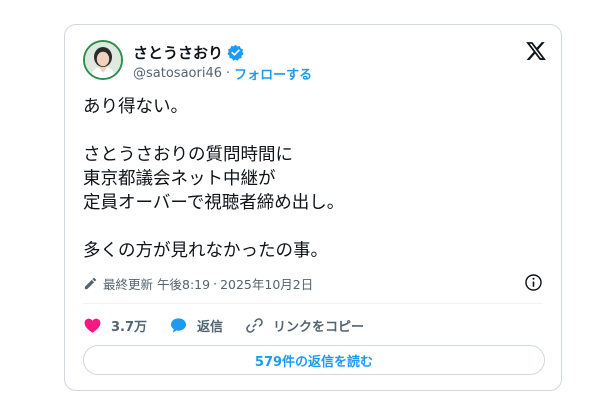 Image resolution: width=614 pixels, height=416 pixels. What do you see at coordinates (254, 325) in the screenshot?
I see `link-icon` at bounding box center [254, 325].